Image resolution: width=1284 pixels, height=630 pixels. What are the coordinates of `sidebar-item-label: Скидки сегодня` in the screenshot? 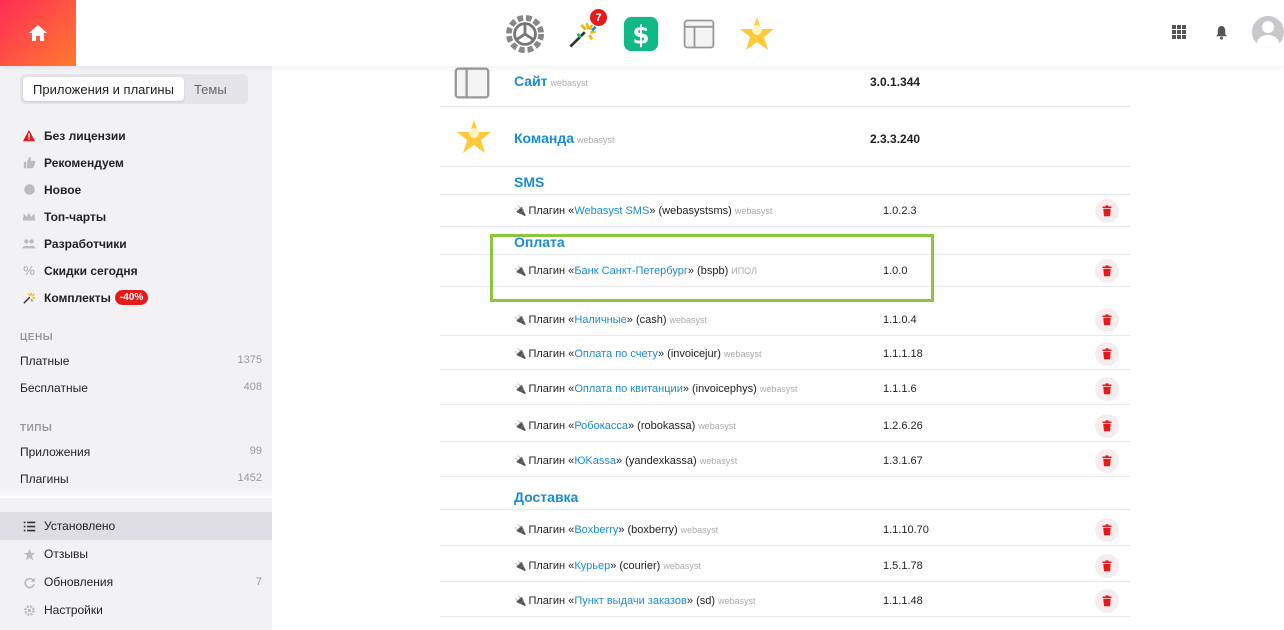 It's located at (91, 270).